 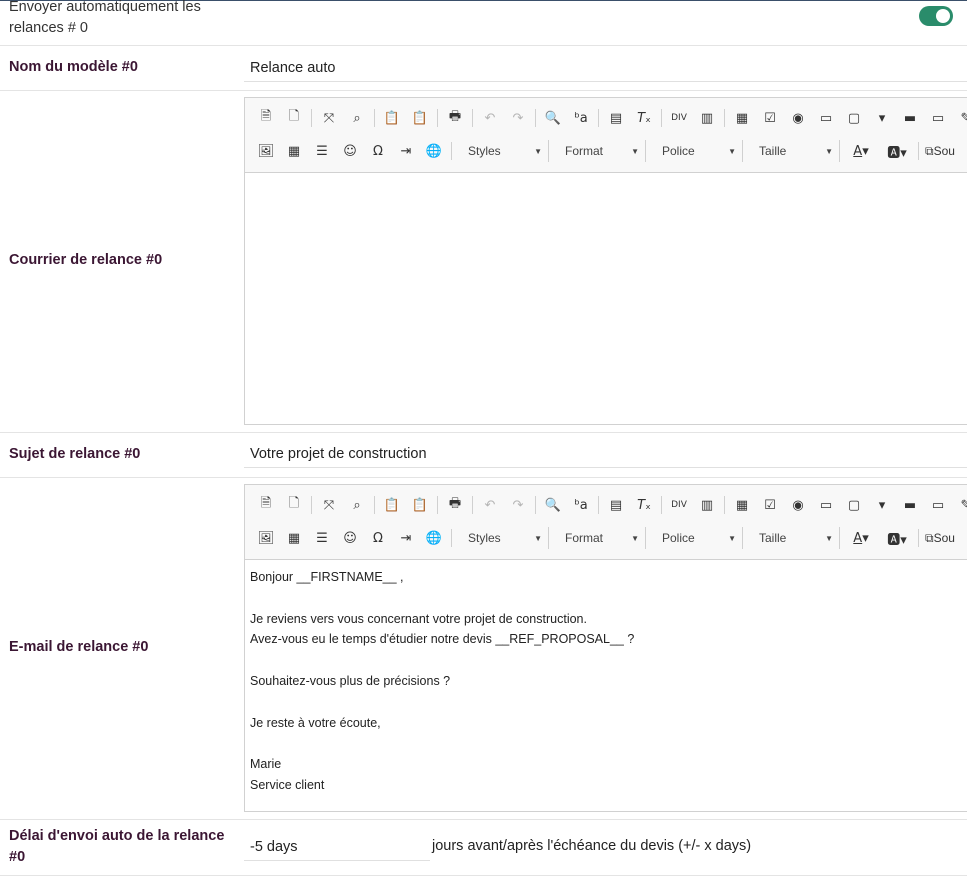 What do you see at coordinates (936, 16) in the screenshot?
I see `auto-send-toggle` at bounding box center [936, 16].